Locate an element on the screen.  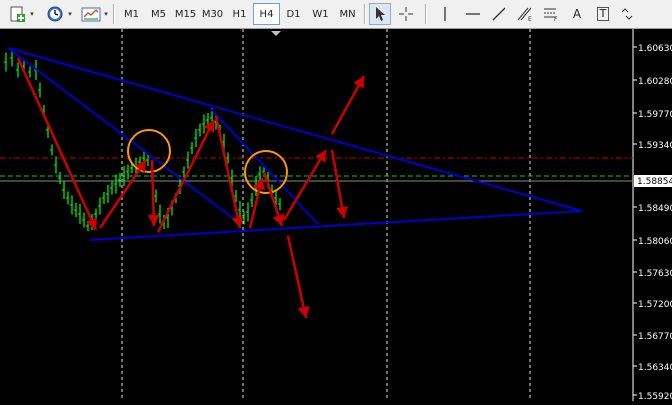
price-label: 1.55920 is located at coordinates (655, 396).